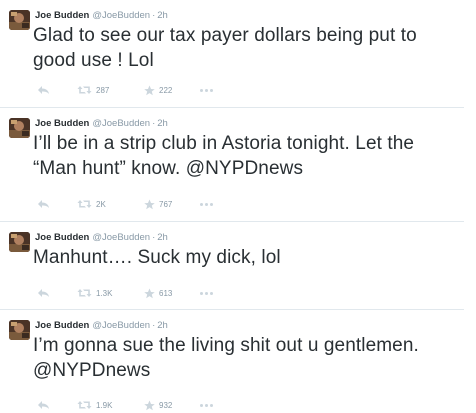  I want to click on tweet-actions: 1.9K 932, so click(125, 405).